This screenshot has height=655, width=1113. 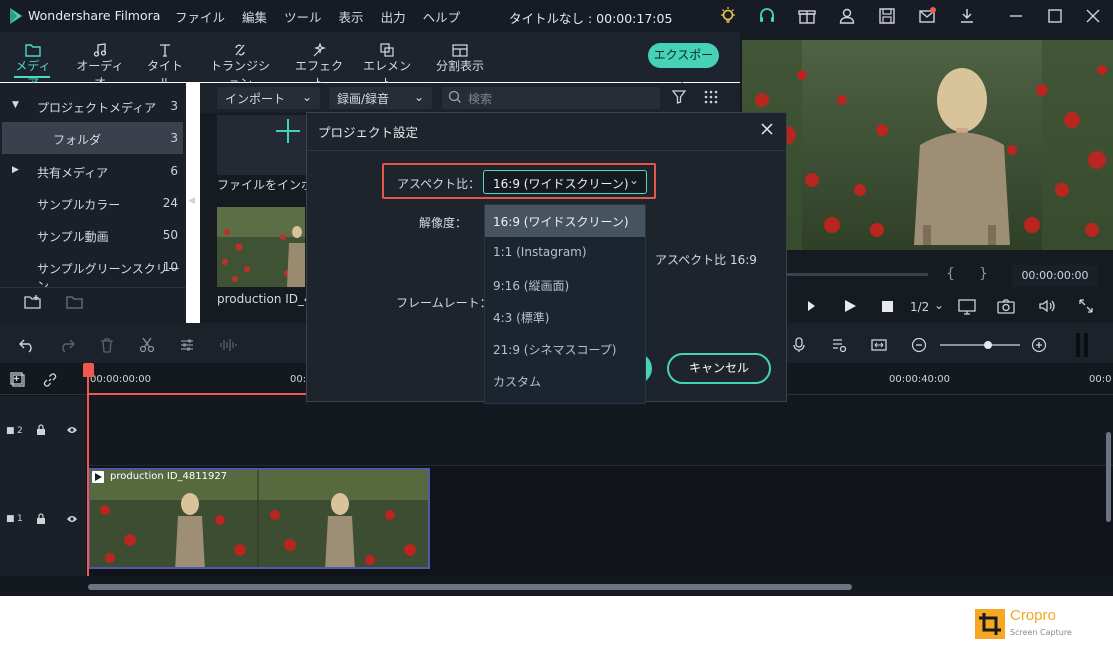 What do you see at coordinates (988, 345) in the screenshot?
I see `zoom-slider-handle` at bounding box center [988, 345].